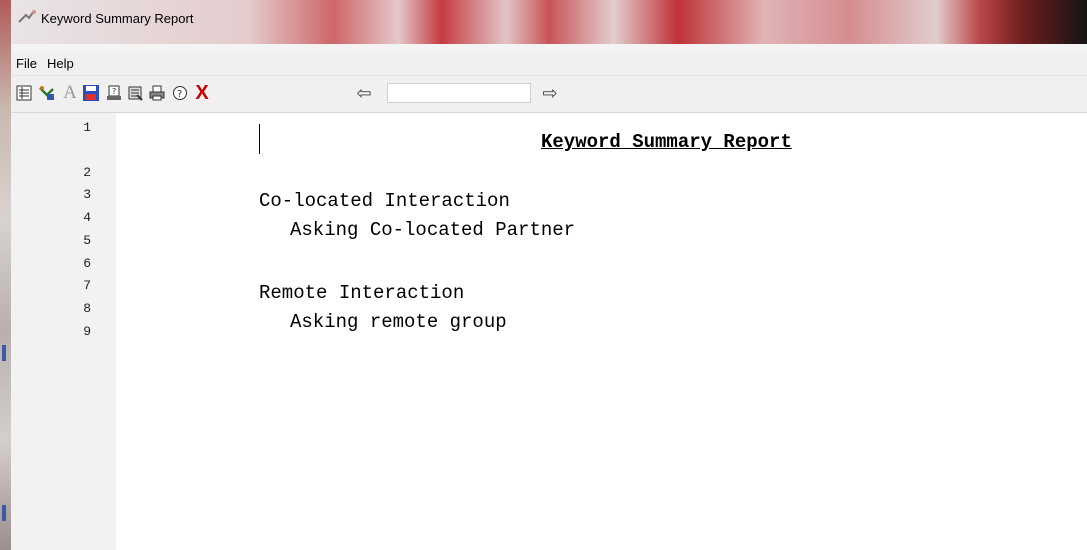 This screenshot has width=1087, height=550. I want to click on line-number-gutter: 1 2 3 4 5 6 7 8 9, so click(64, 331).